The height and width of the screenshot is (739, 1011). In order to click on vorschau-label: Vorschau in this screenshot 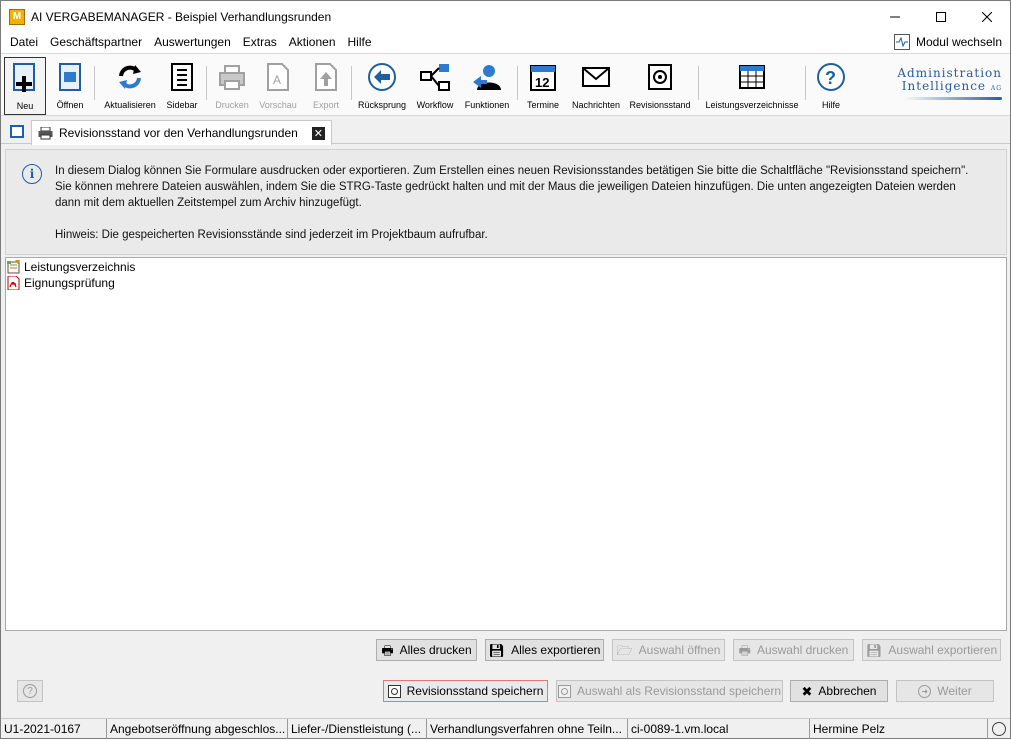, I will do `click(278, 105)`.